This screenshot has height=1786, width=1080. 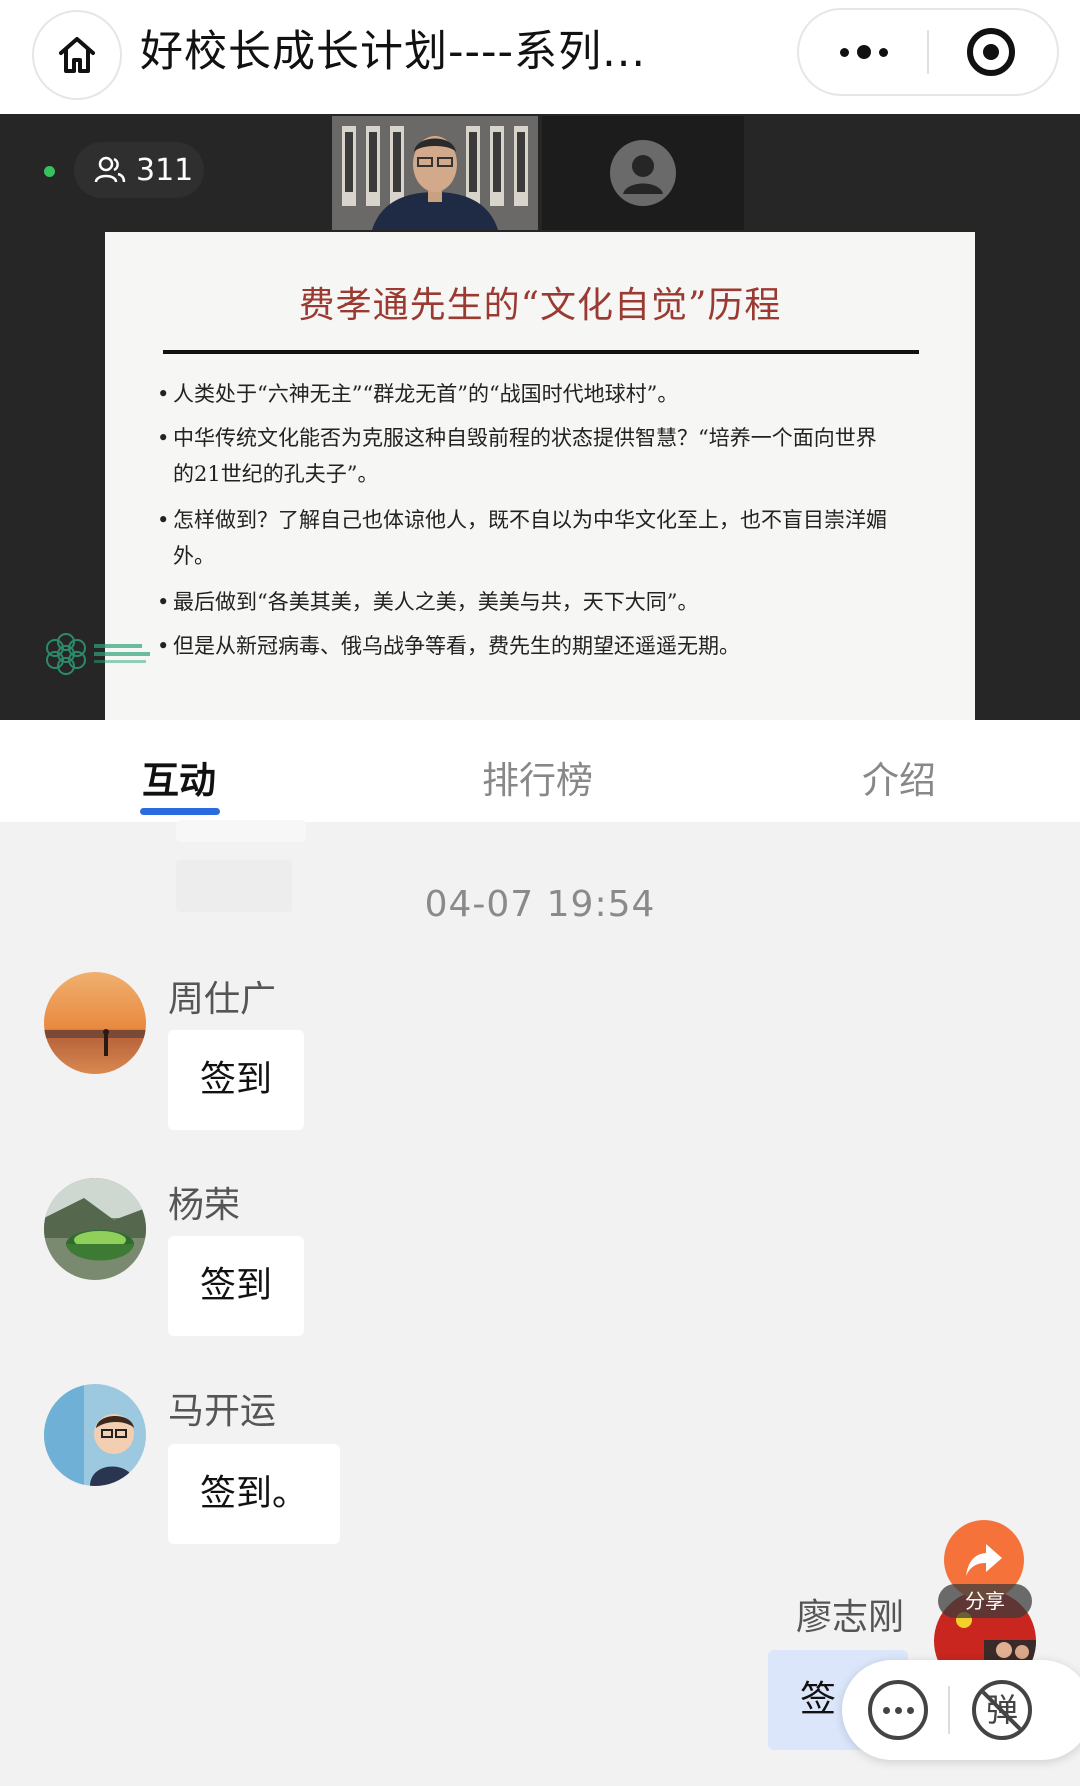 I want to click on tab-intro: 介绍, so click(x=899, y=777).